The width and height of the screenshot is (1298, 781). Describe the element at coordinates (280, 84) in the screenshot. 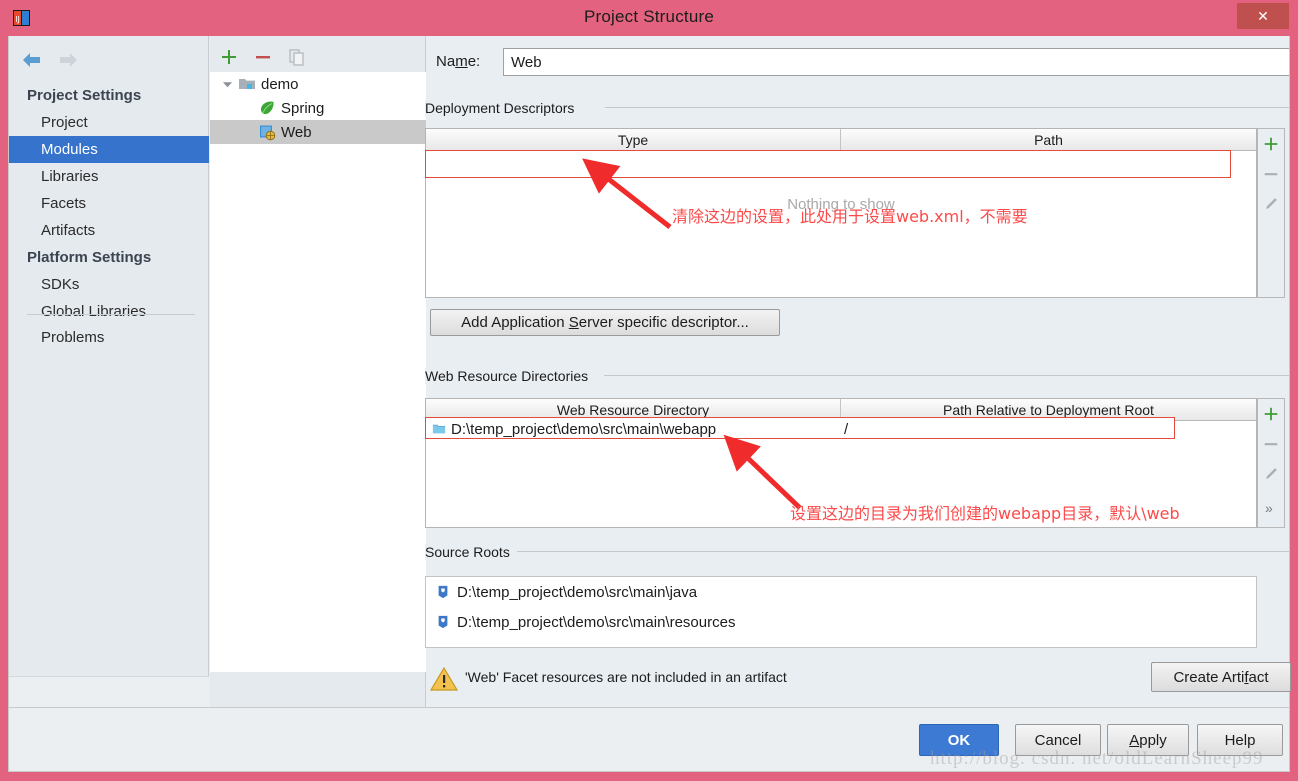

I see `tree-node-label: demo` at that location.